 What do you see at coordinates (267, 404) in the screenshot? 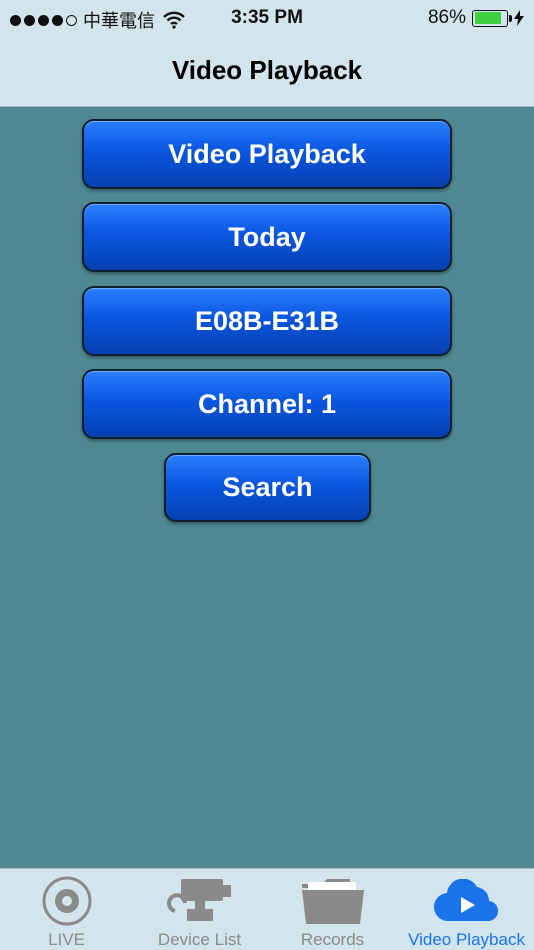
I see `channel-button: Channel: 1` at bounding box center [267, 404].